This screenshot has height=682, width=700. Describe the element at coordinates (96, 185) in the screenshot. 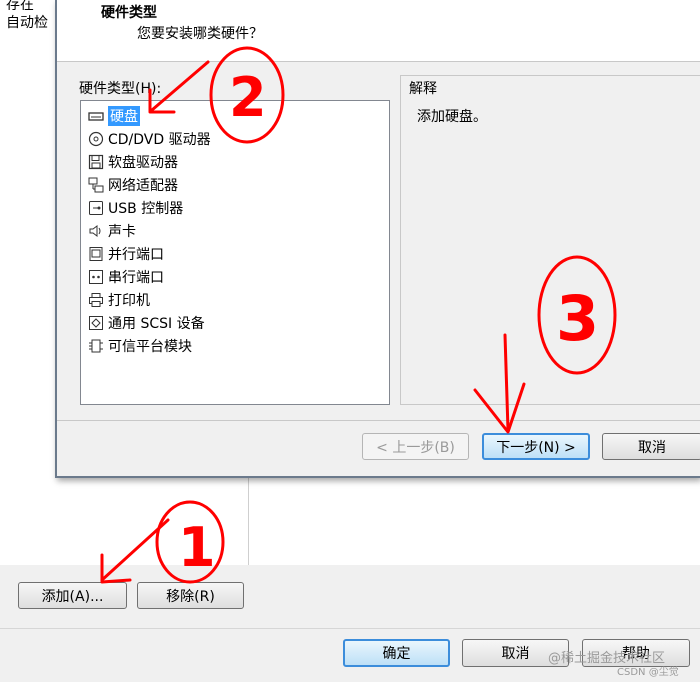

I see `network-adapter-icon` at that location.